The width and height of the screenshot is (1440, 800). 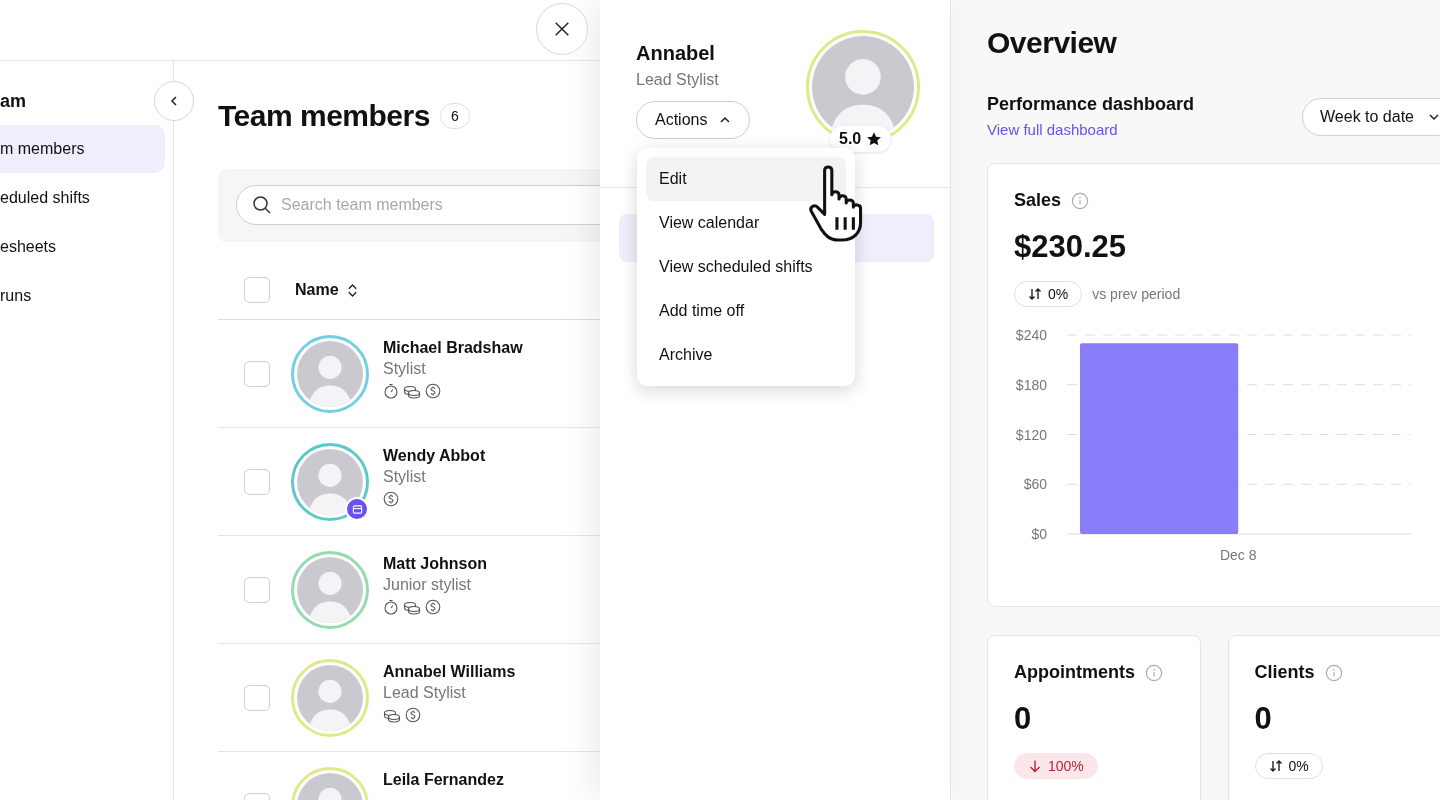 I want to click on axis-label: $240, so click(x=1031, y=335).